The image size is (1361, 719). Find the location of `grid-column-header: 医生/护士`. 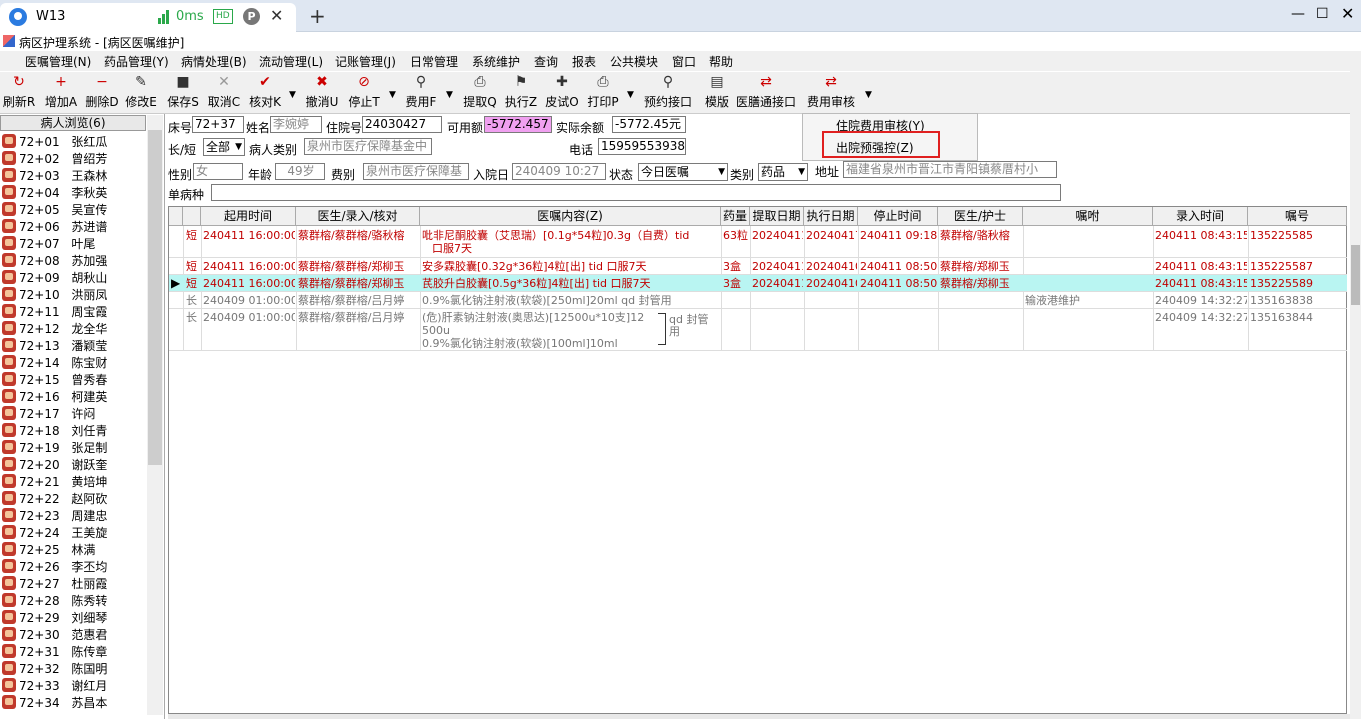

grid-column-header: 医生/护士 is located at coordinates (980, 216).